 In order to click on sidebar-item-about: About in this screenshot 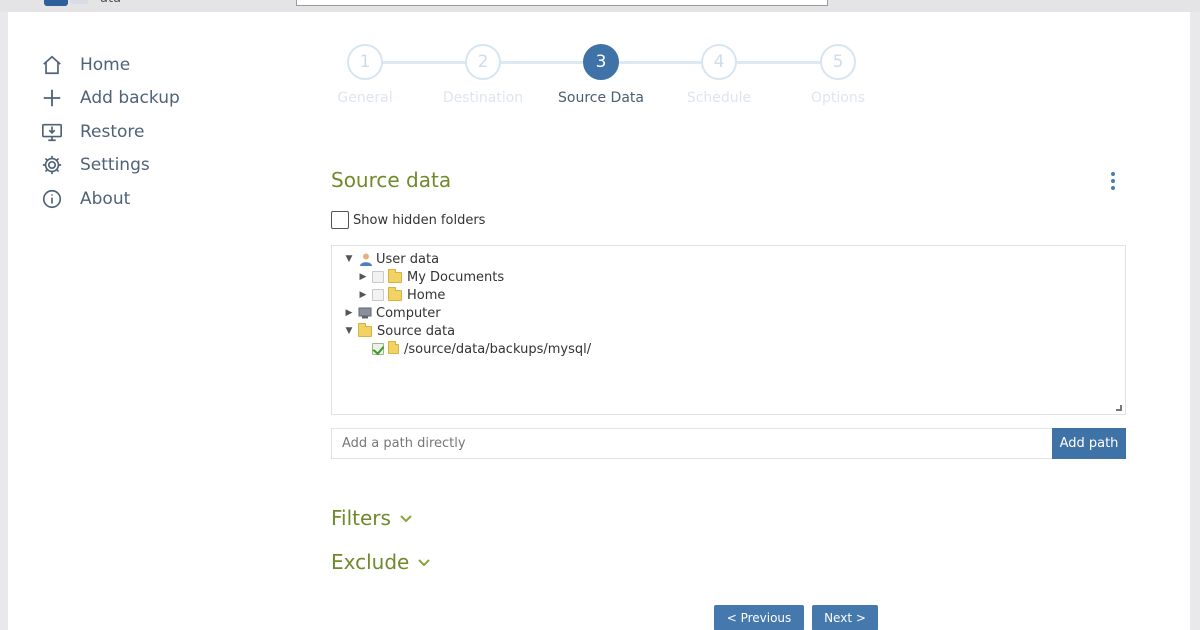, I will do `click(110, 199)`.